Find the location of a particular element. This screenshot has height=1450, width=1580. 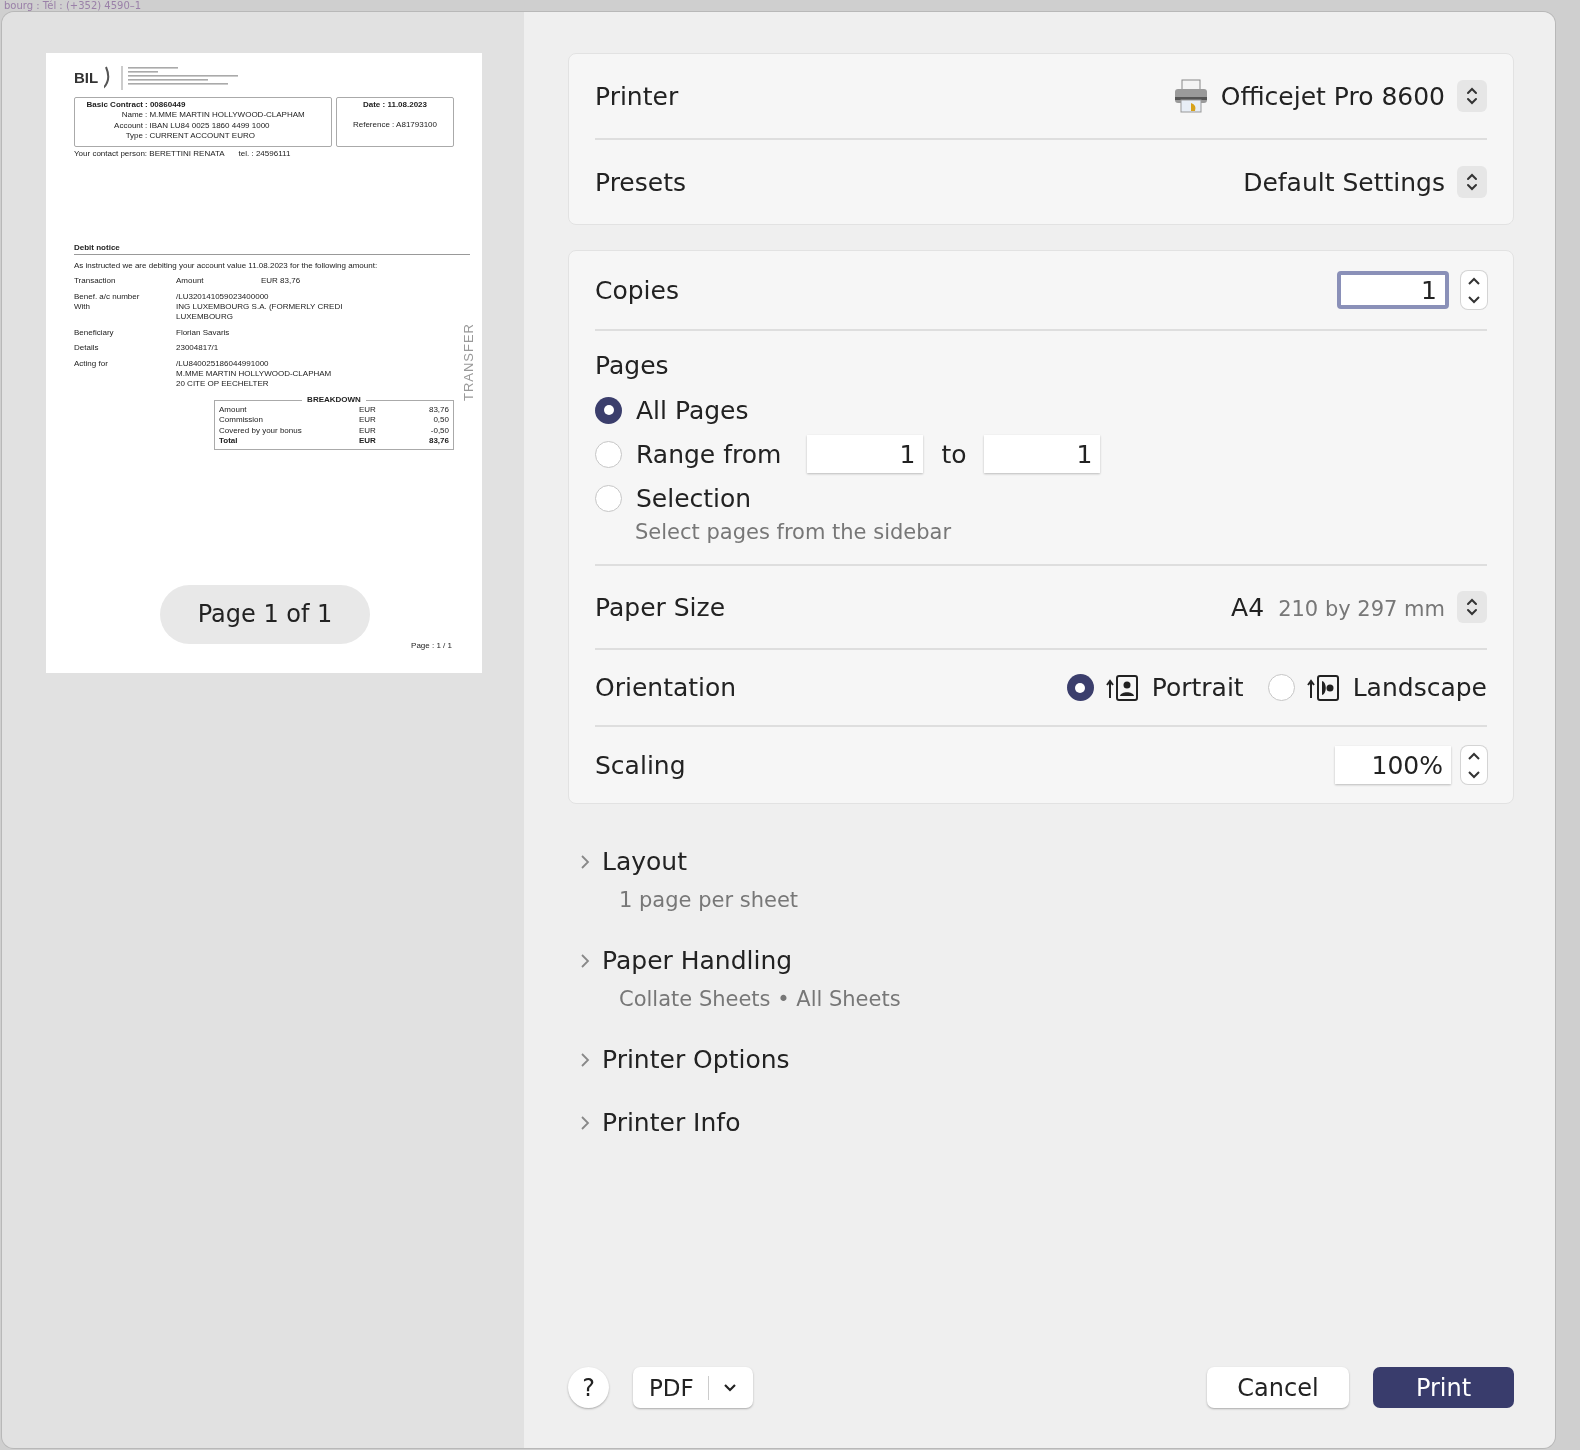

option-label: Landscape is located at coordinates (1419, 687).